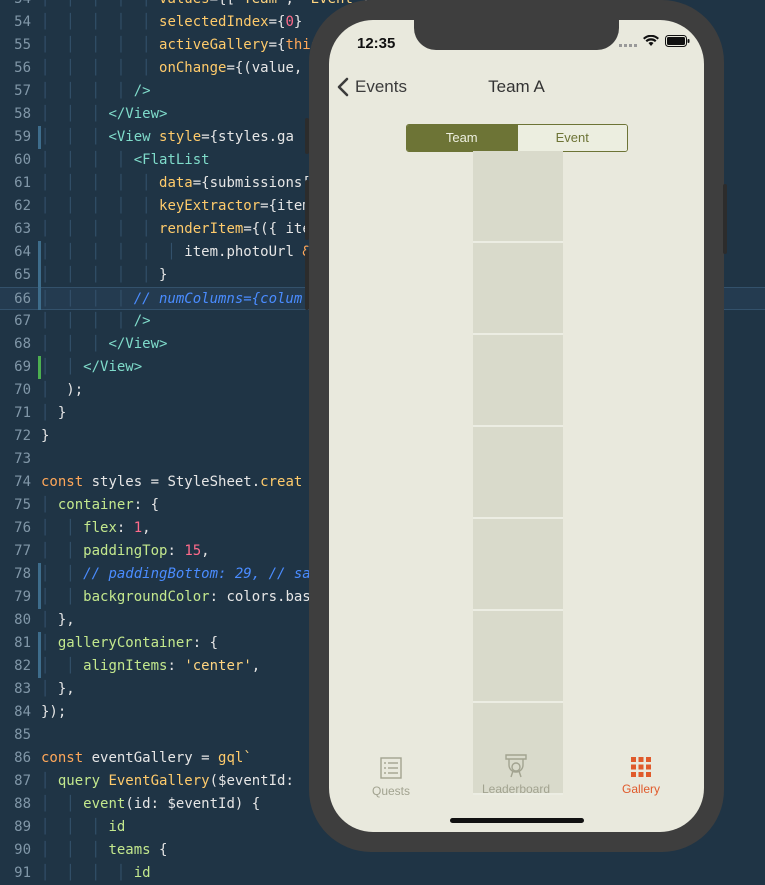 The image size is (765, 885). I want to click on gallery-list, so click(518, 473).